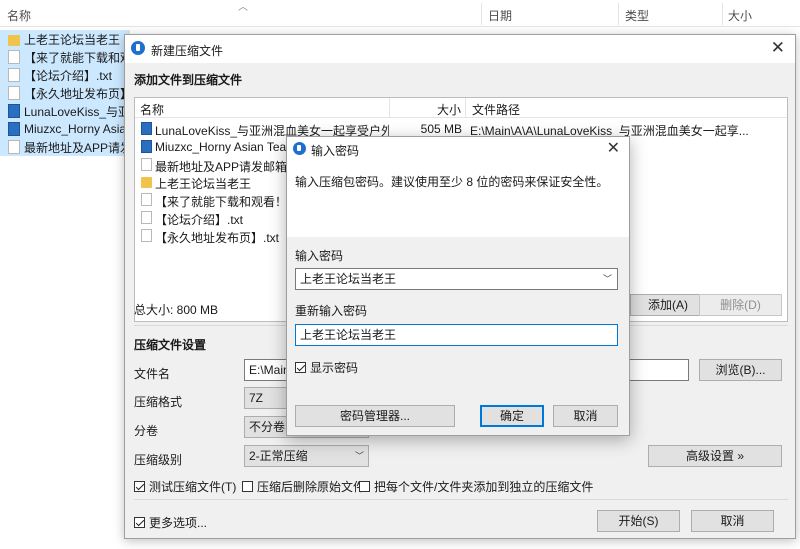 Image resolution: width=800 pixels, height=549 pixels. I want to click on delete-after-checkbox: 压缩后删除原始文件, so click(303, 486).